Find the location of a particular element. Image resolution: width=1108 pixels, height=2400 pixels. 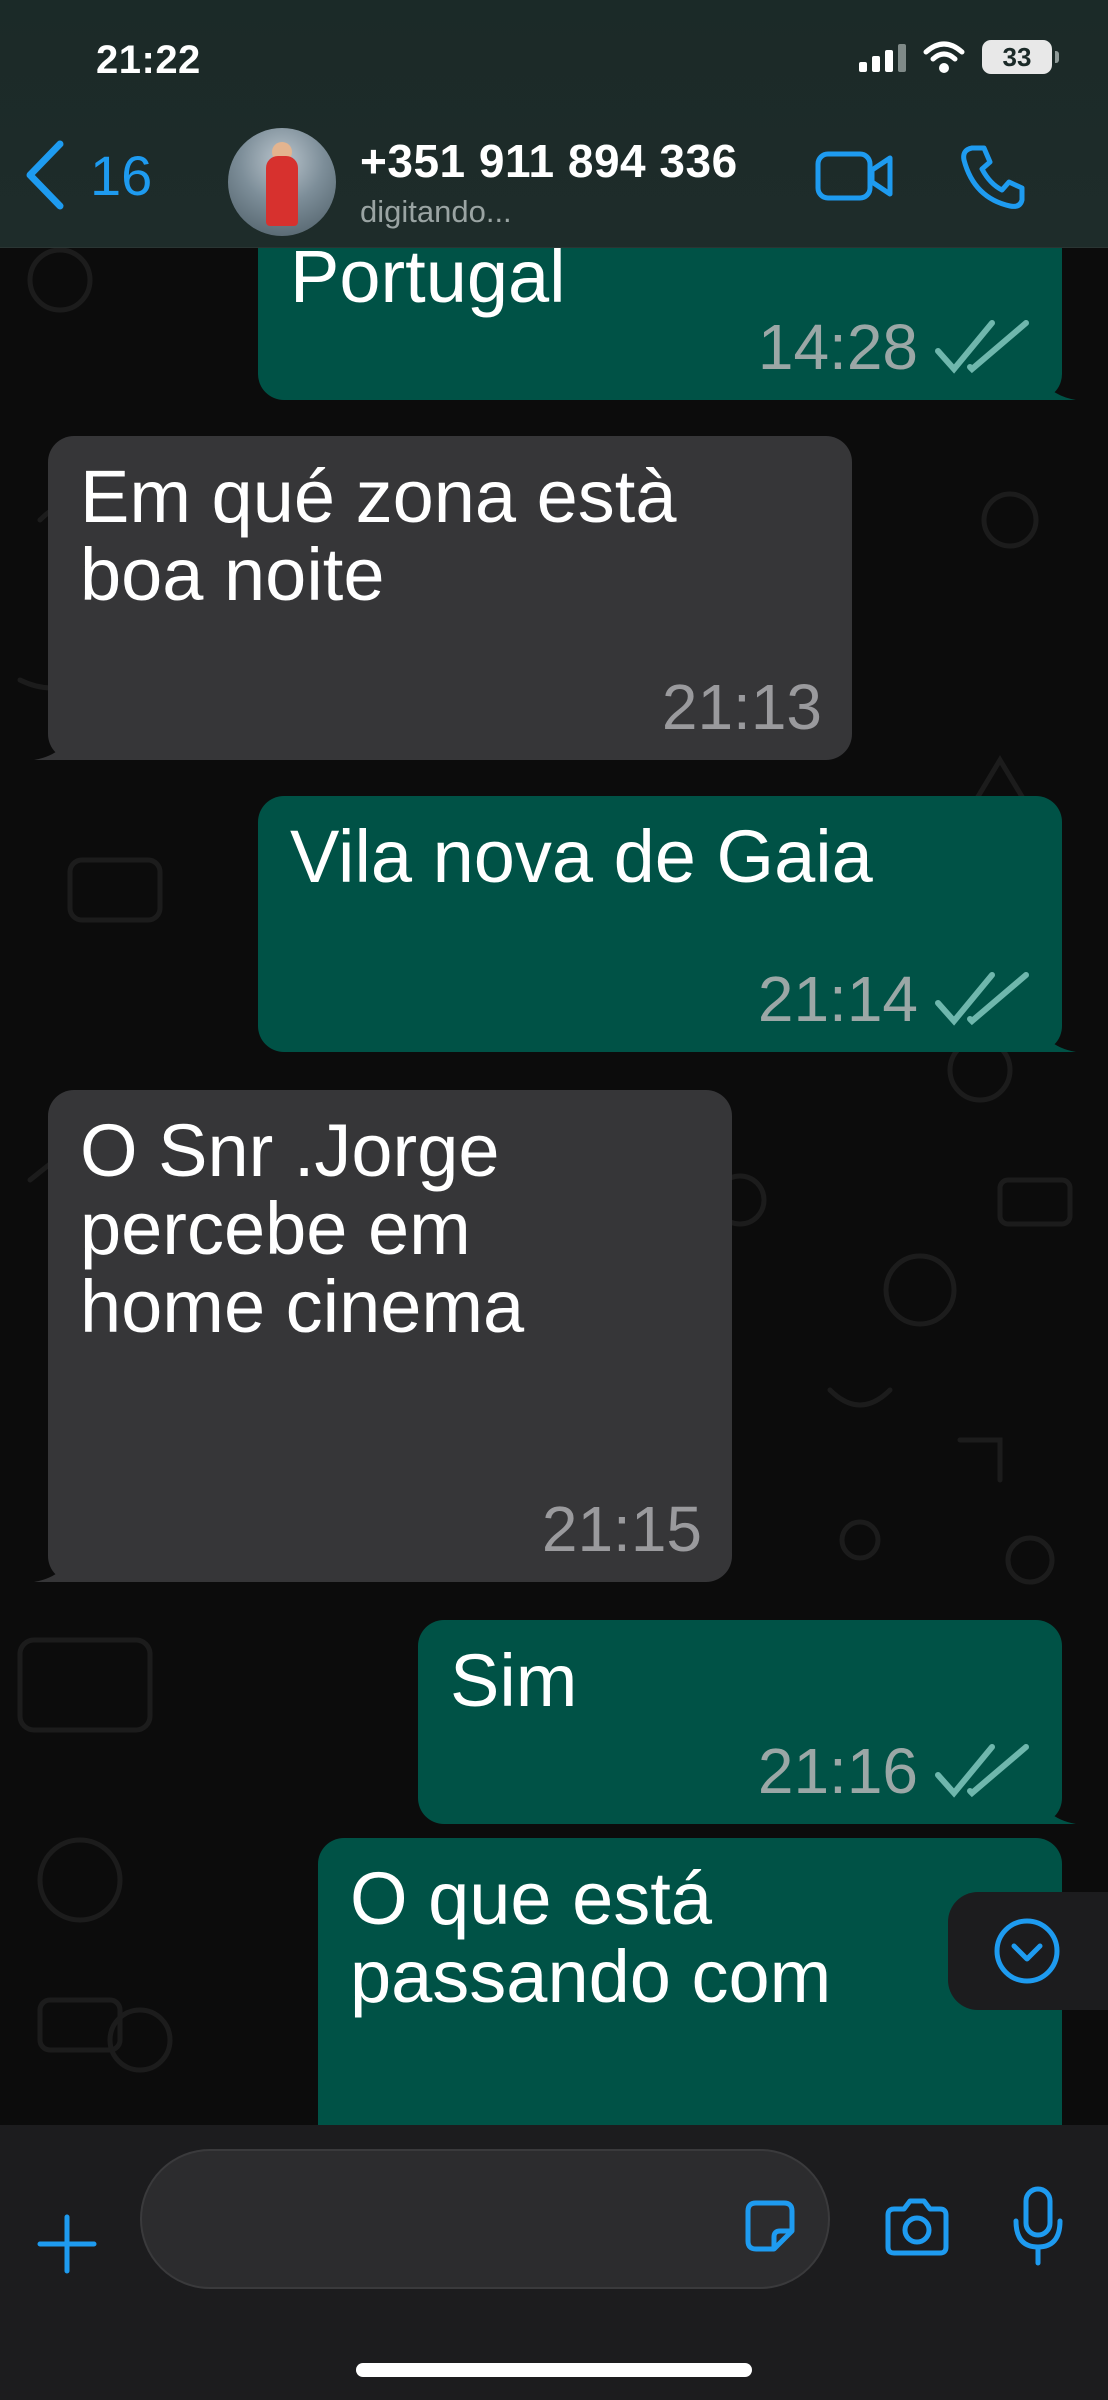

message-text: Portugal is located at coordinates (428, 276).